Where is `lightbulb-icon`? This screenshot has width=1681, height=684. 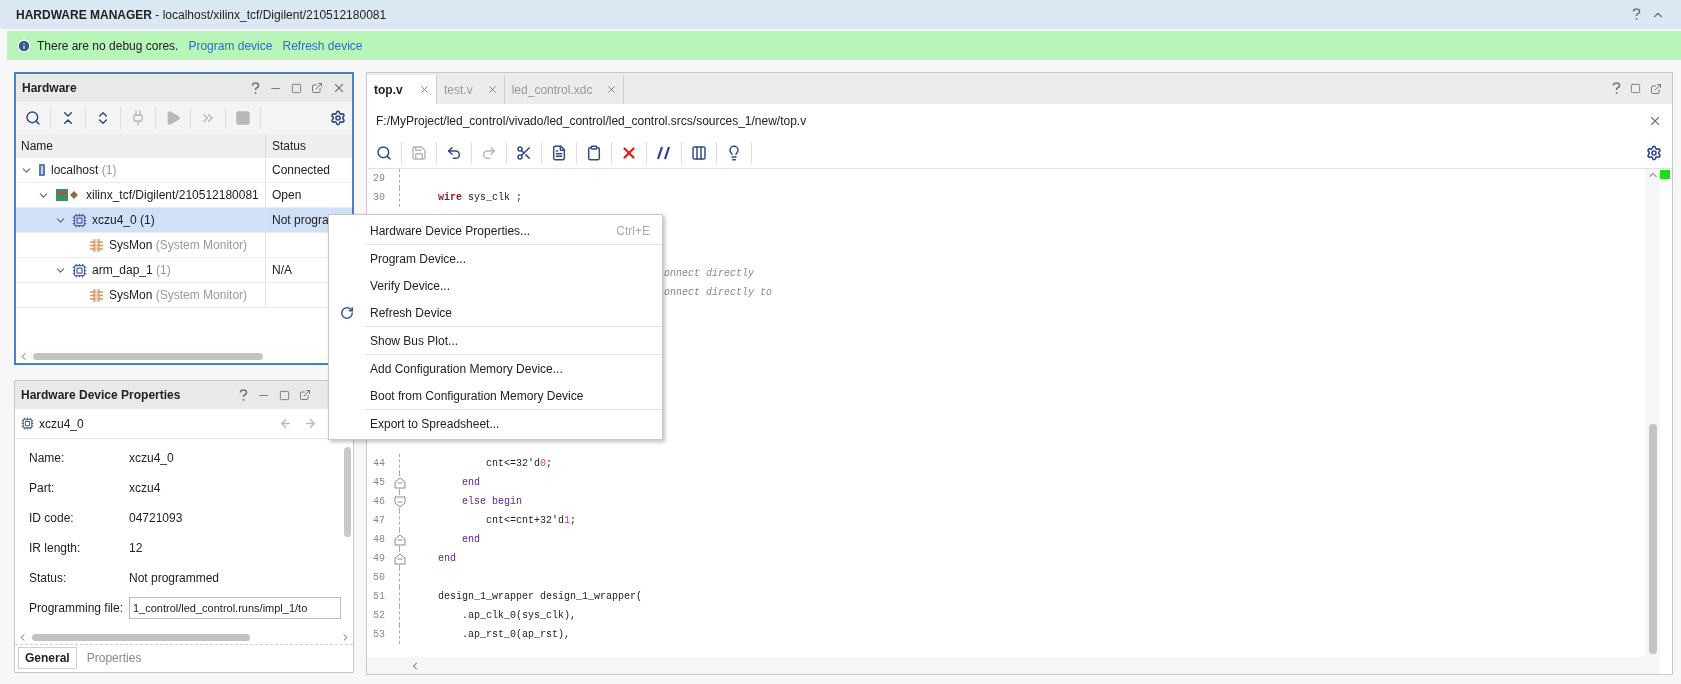
lightbulb-icon is located at coordinates (734, 152).